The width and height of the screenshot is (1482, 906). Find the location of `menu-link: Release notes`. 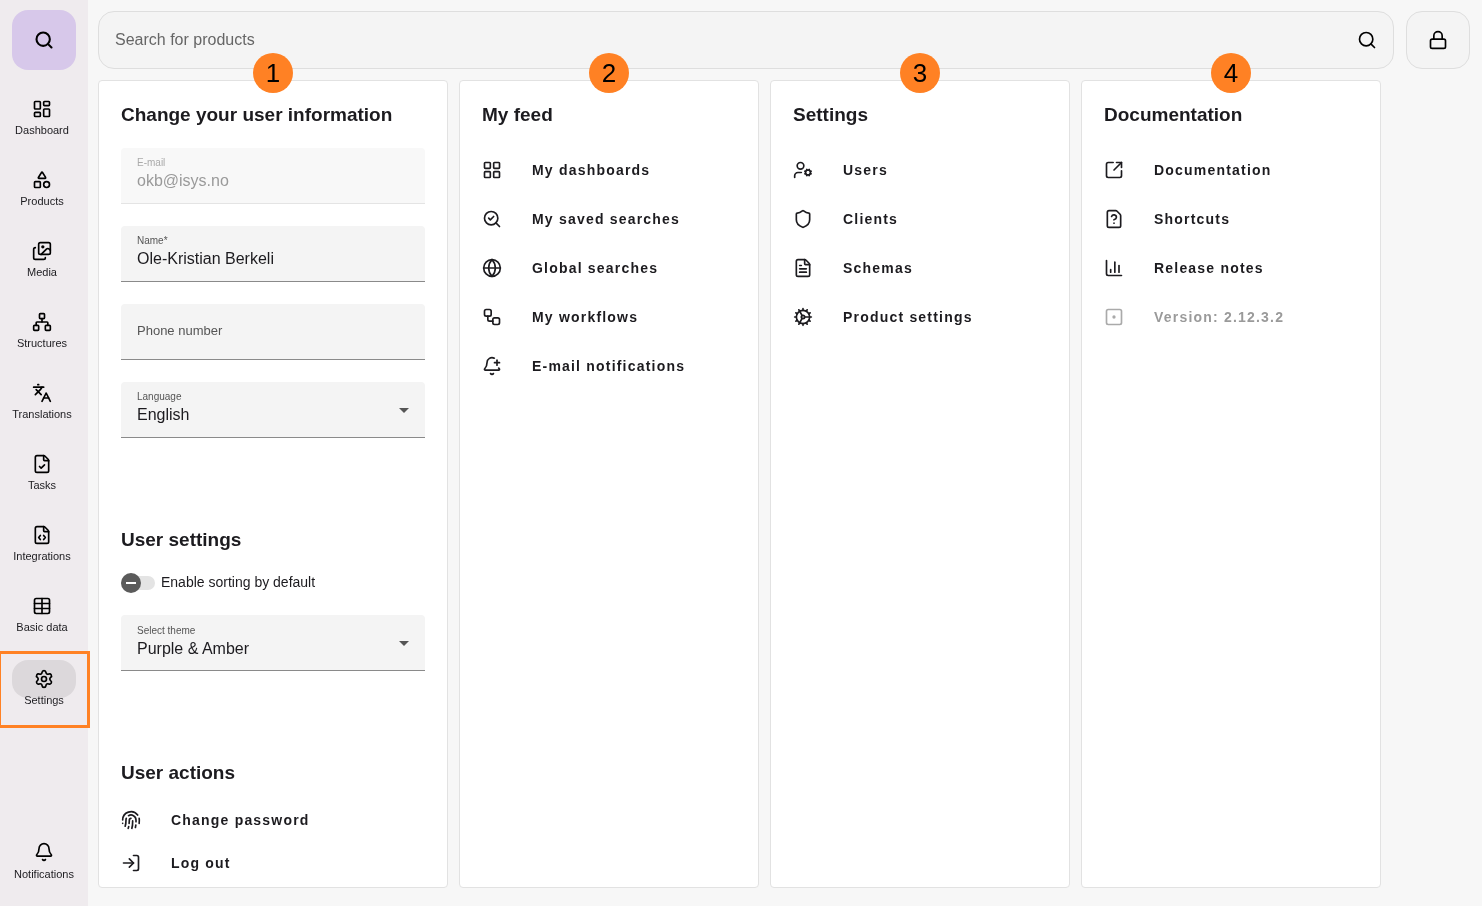

menu-link: Release notes is located at coordinates (1231, 268).